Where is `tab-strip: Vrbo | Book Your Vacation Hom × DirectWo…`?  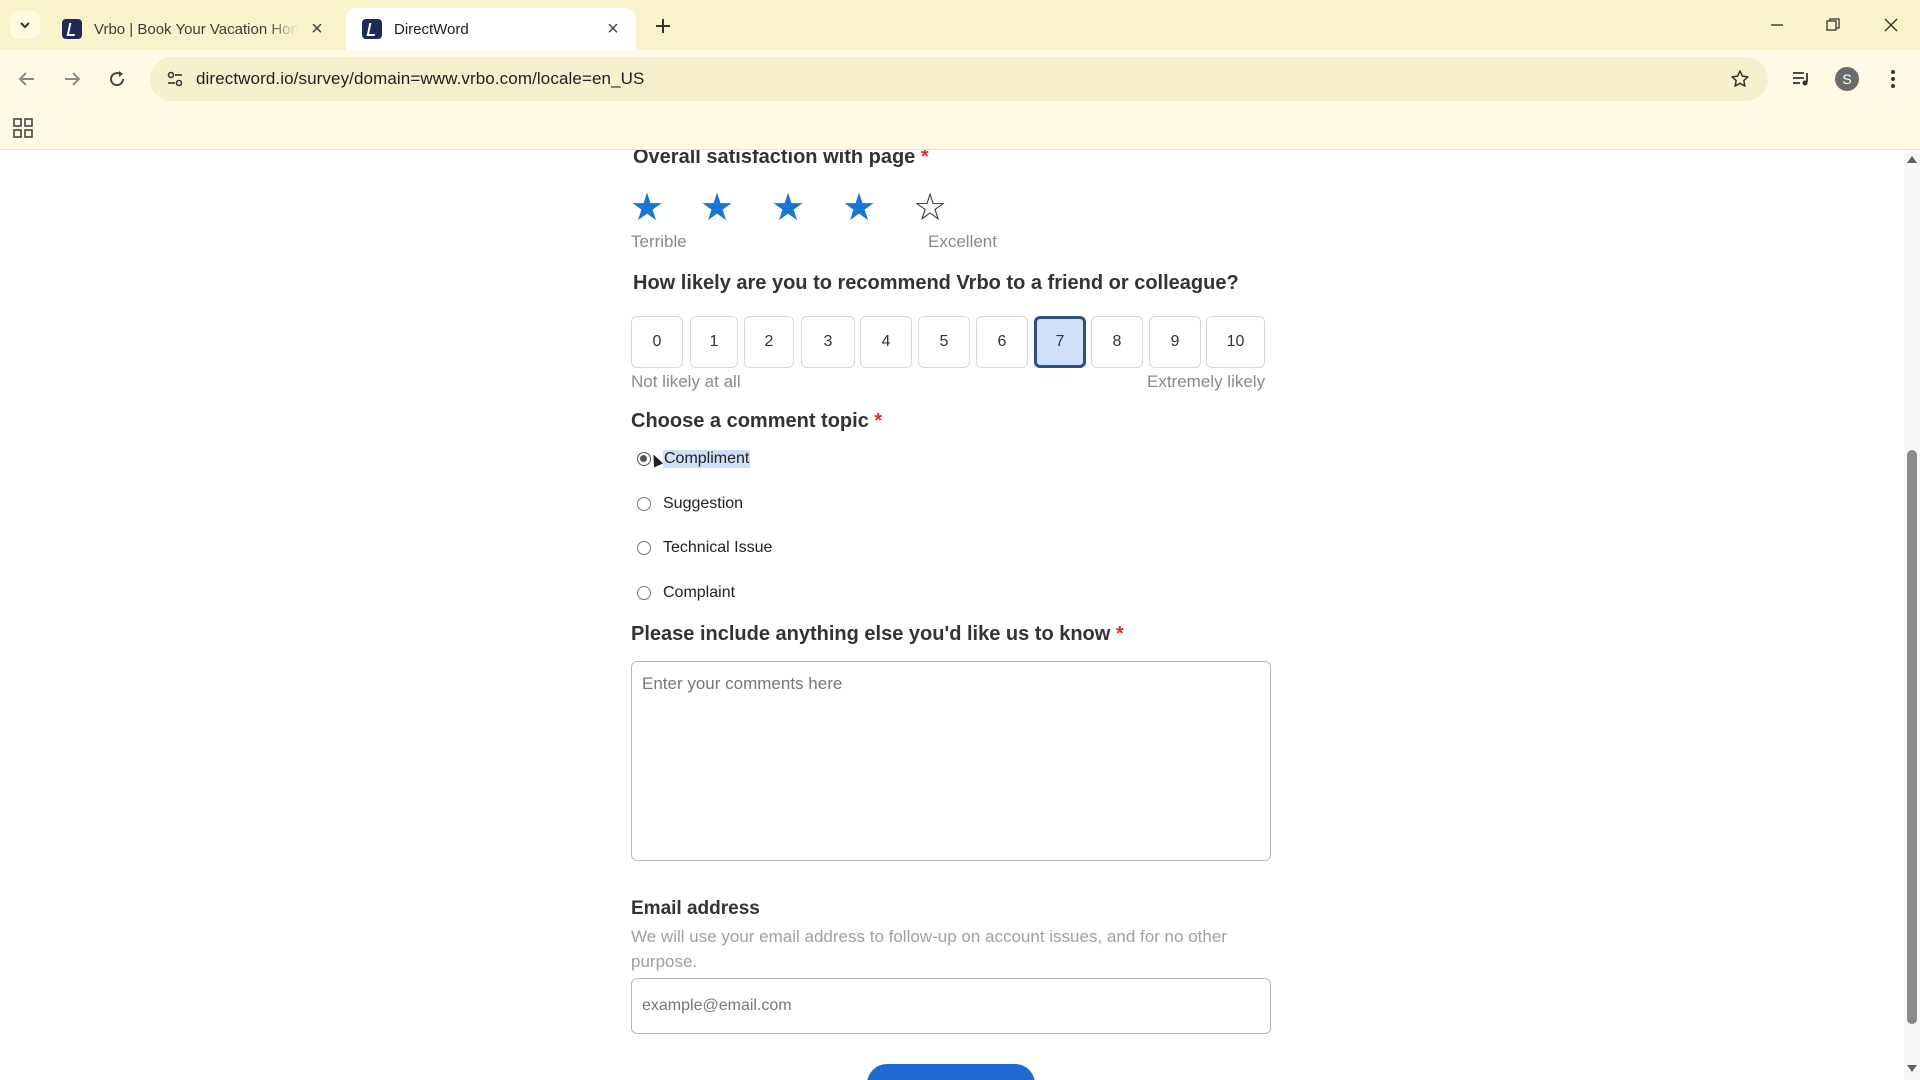
tab-strip: Vrbo | Book Your Vacation Hom × DirectWo… is located at coordinates (960, 25).